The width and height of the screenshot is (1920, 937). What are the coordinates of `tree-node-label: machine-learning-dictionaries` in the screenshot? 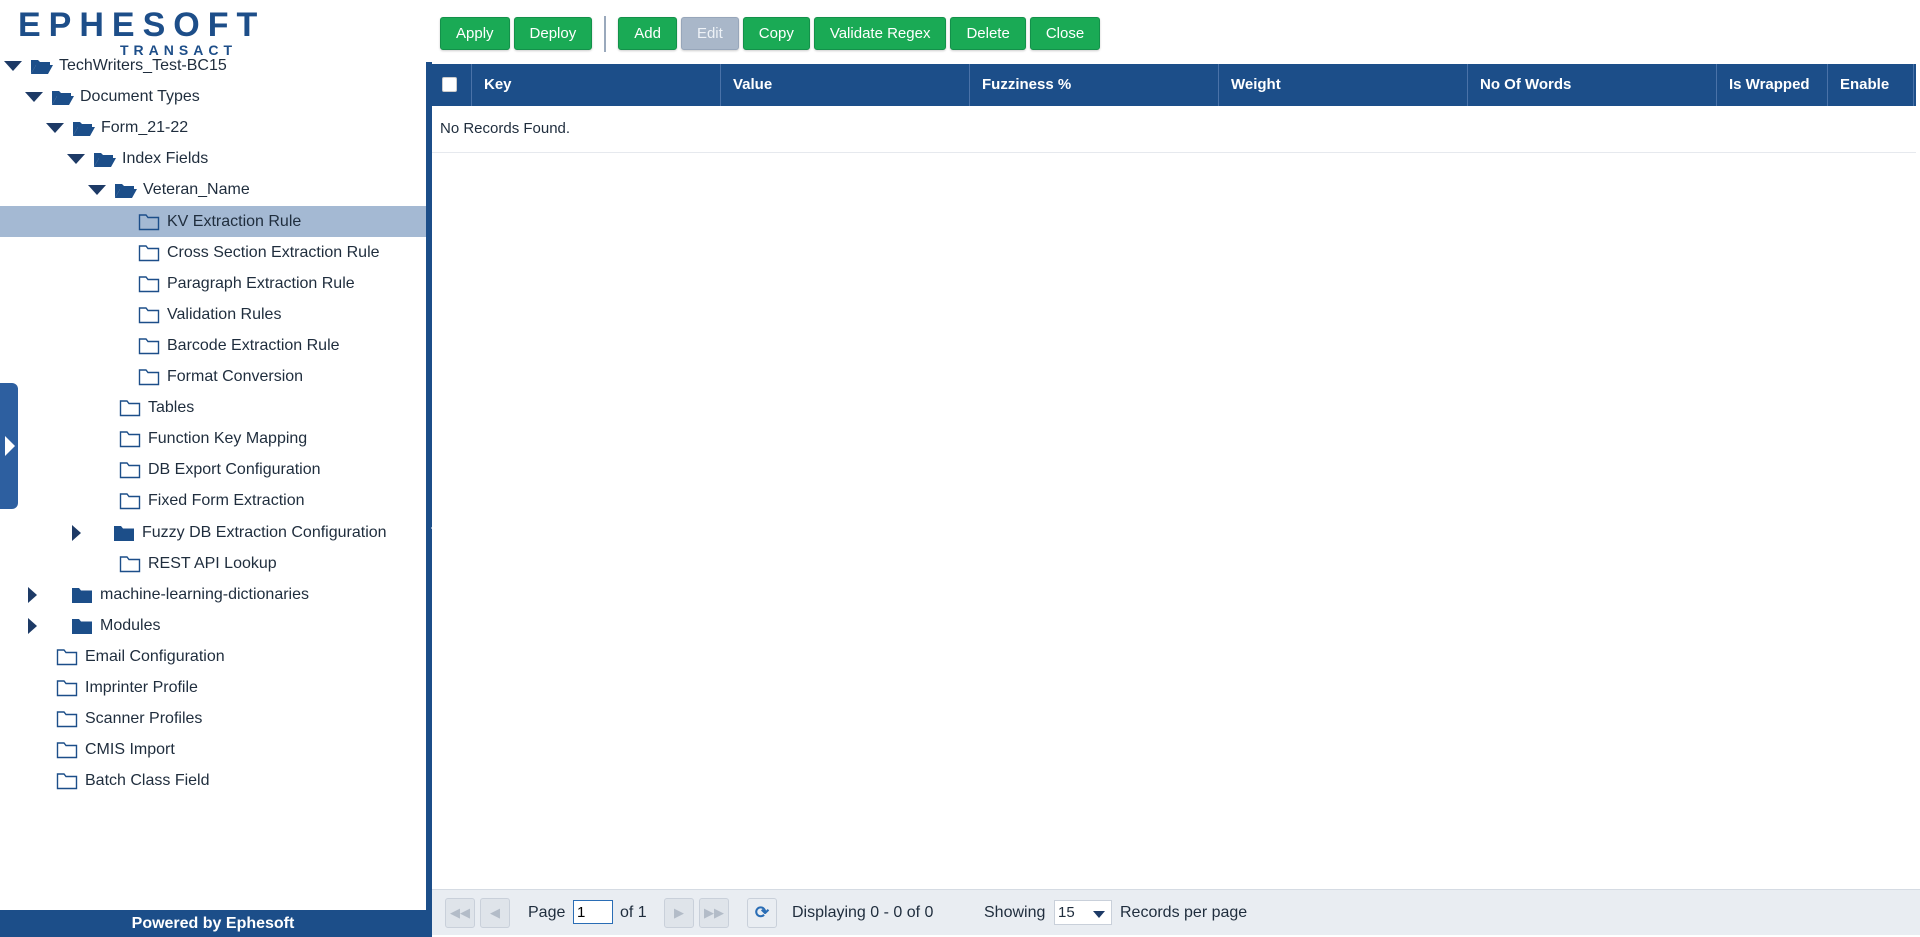 It's located at (204, 594).